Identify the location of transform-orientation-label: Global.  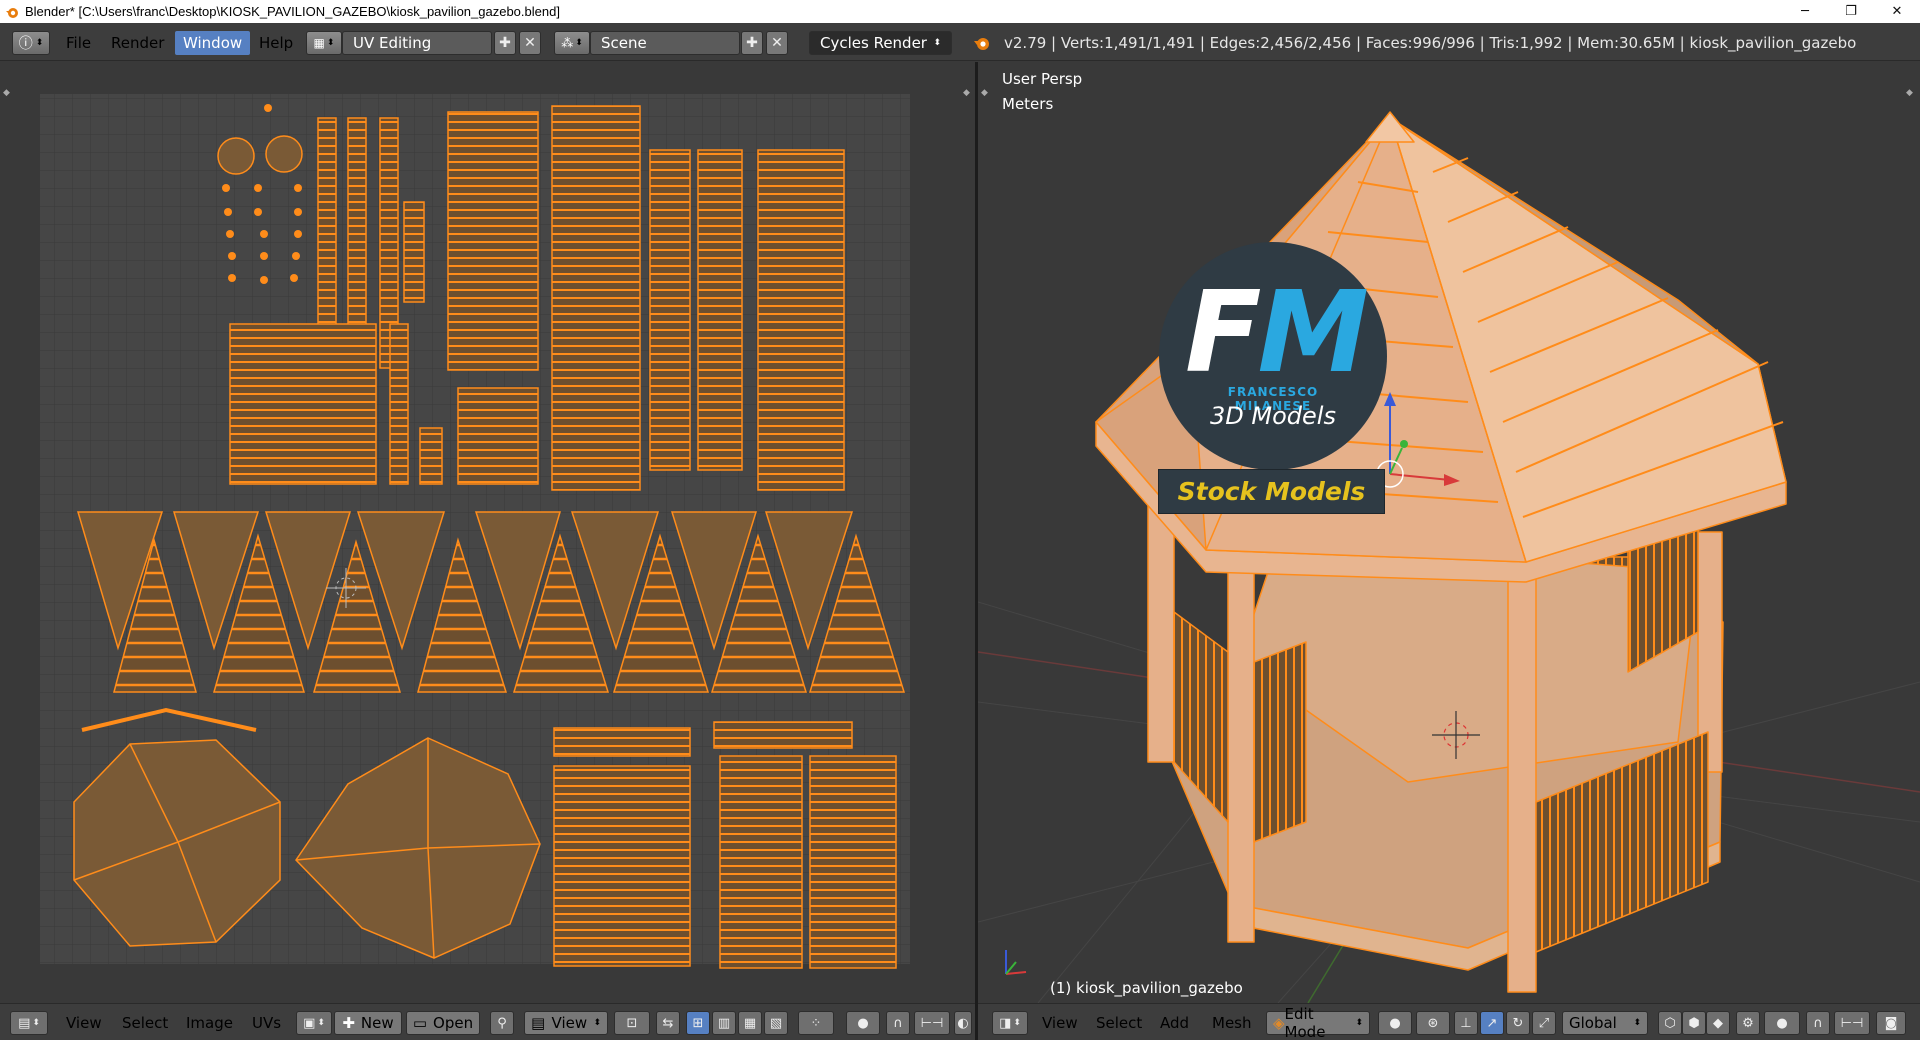
(1593, 1023).